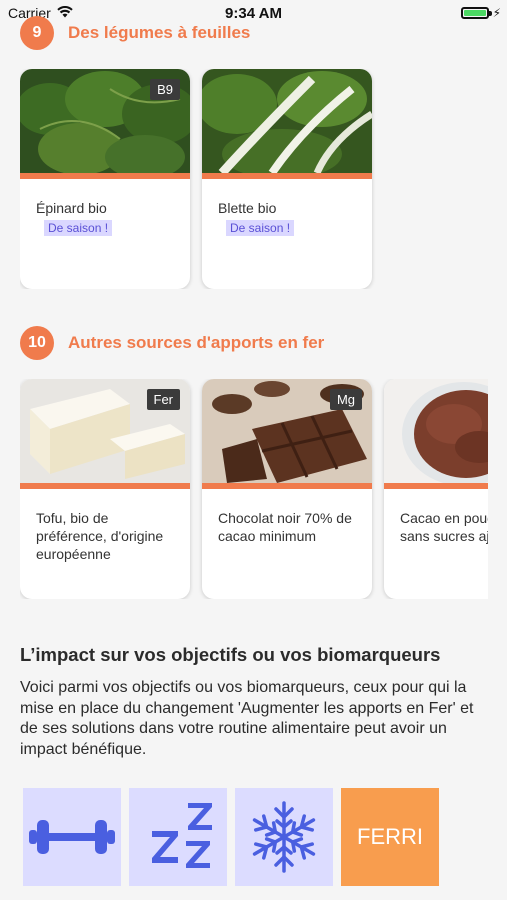 The image size is (507, 900). I want to click on ferritin-label: FERRI, so click(390, 836).